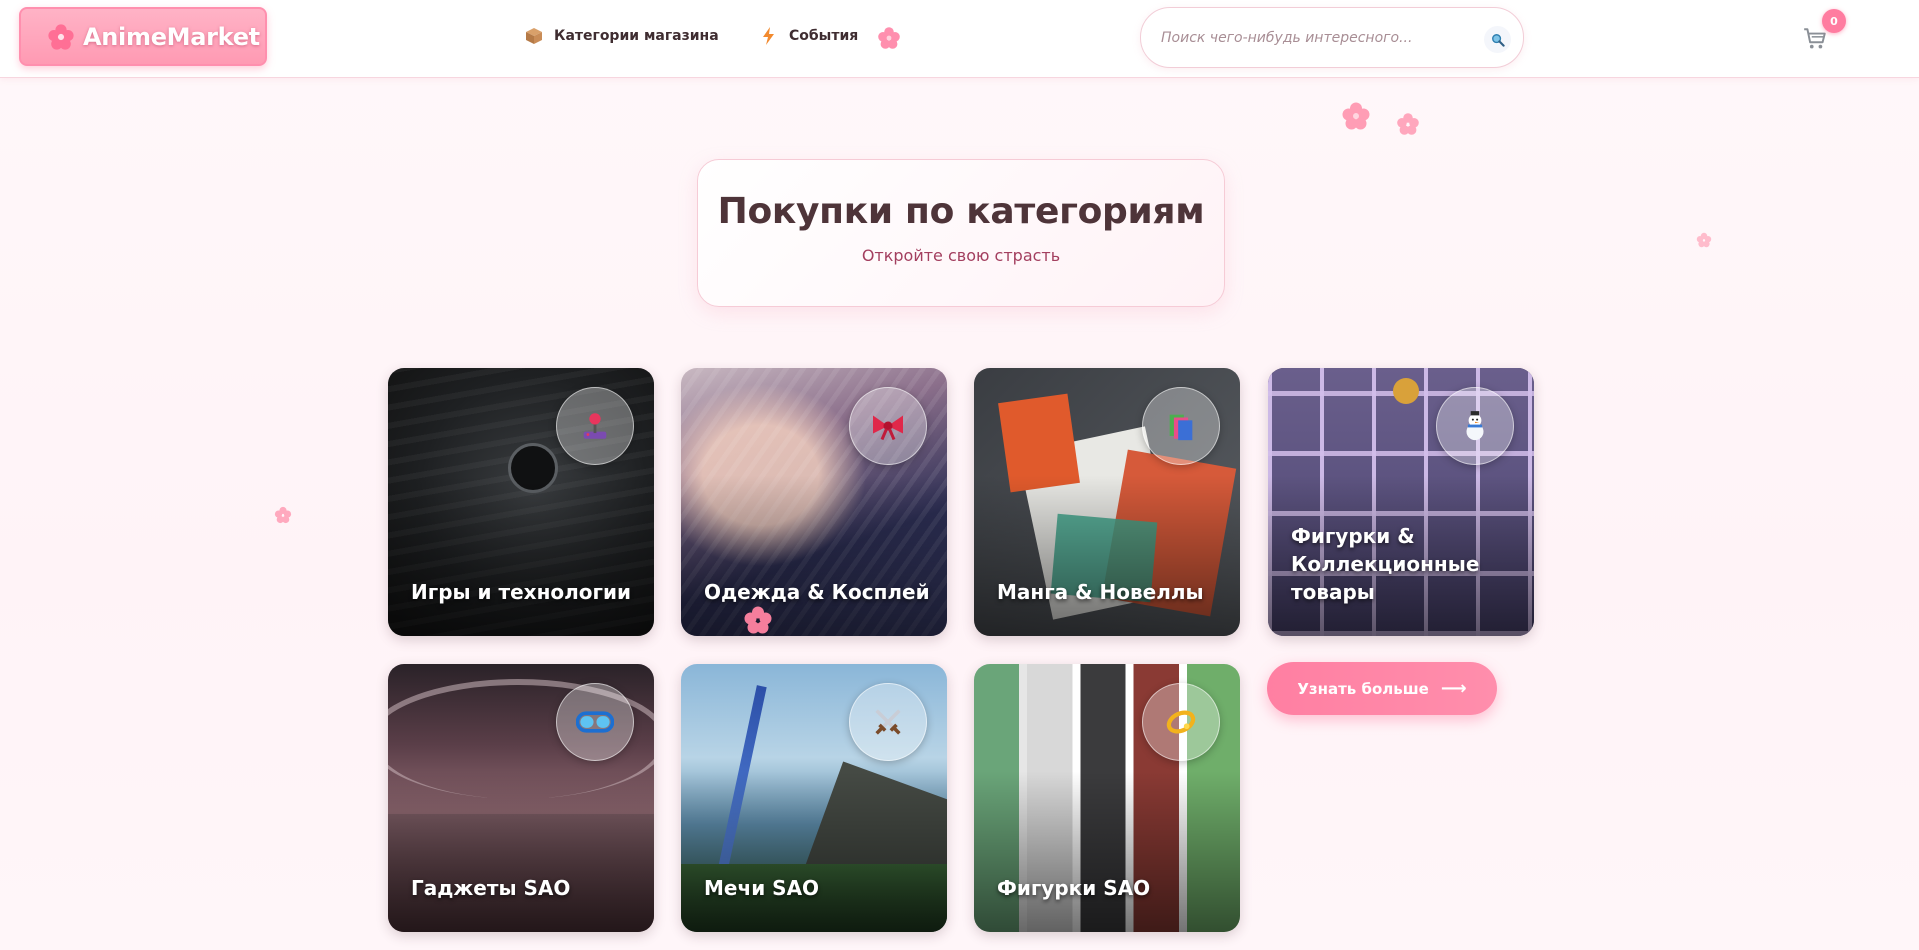  Describe the element at coordinates (1107, 502) in the screenshot. I see `category-card-manga-novels: Манга & Новеллы` at that location.